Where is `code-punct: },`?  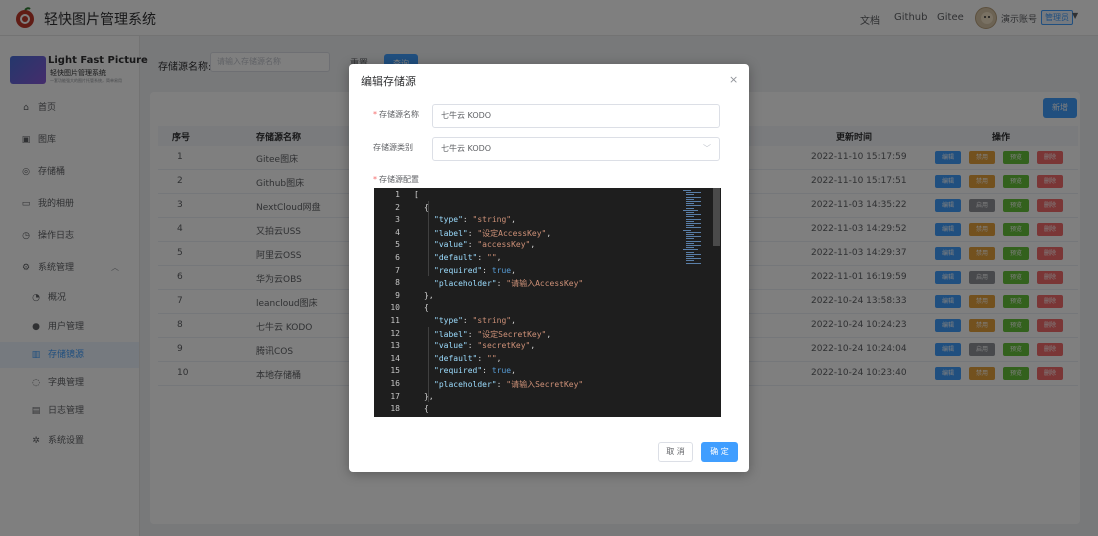
code-punct: }, is located at coordinates (429, 295).